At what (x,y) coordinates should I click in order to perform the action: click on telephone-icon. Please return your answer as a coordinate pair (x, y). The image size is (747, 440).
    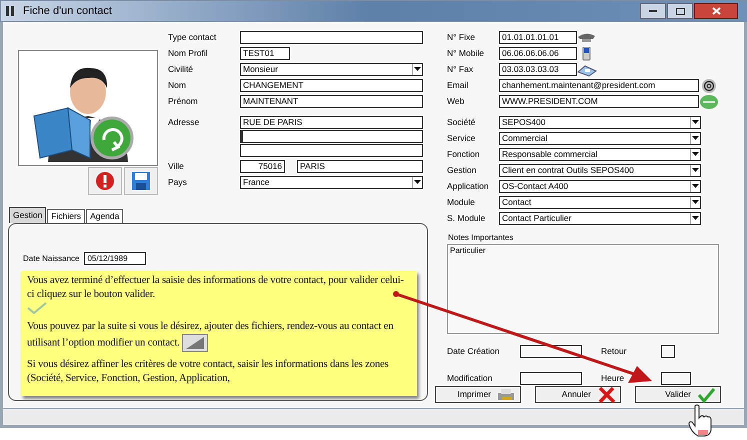
    Looking at the image, I should click on (587, 37).